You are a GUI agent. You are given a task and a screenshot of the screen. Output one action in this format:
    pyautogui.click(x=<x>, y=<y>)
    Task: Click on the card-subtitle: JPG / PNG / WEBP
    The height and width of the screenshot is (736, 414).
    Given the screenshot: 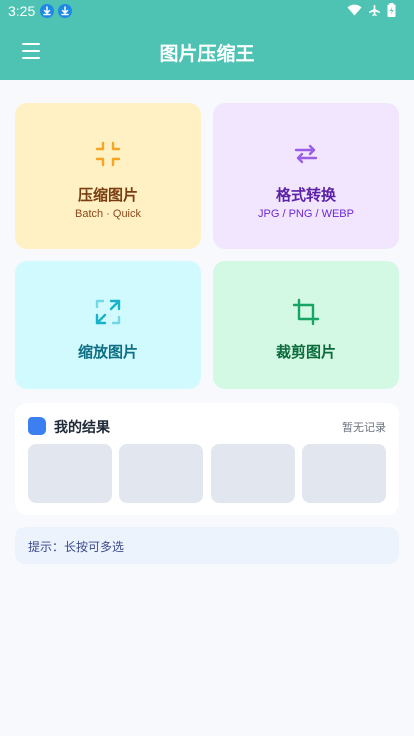 What is the action you would take?
    pyautogui.click(x=306, y=214)
    